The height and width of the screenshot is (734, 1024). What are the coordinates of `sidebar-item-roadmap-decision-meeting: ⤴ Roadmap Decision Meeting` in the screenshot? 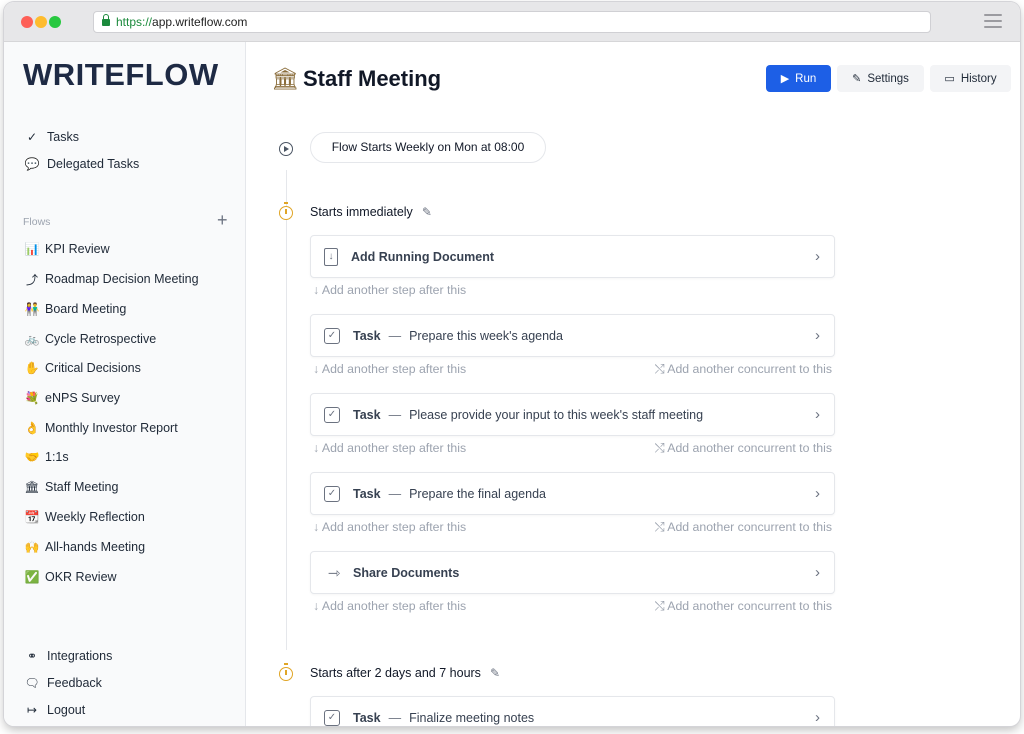 It's located at (111, 279).